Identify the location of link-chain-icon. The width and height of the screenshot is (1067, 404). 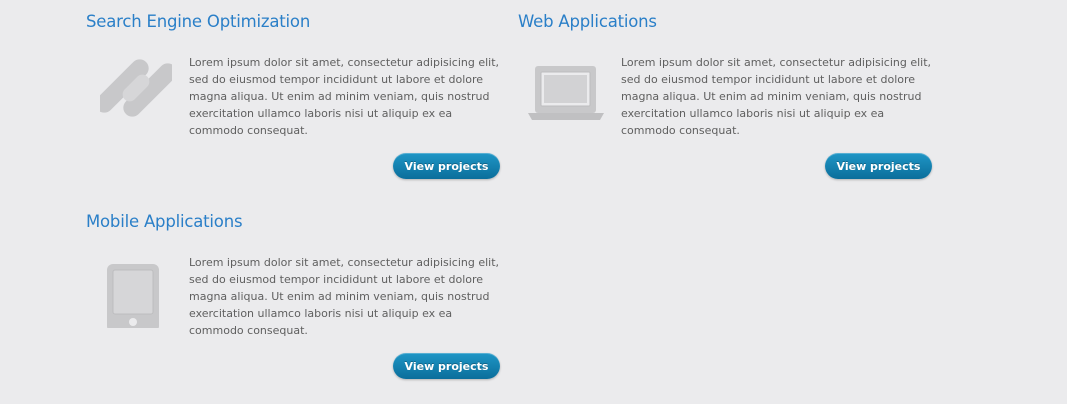
(136, 88).